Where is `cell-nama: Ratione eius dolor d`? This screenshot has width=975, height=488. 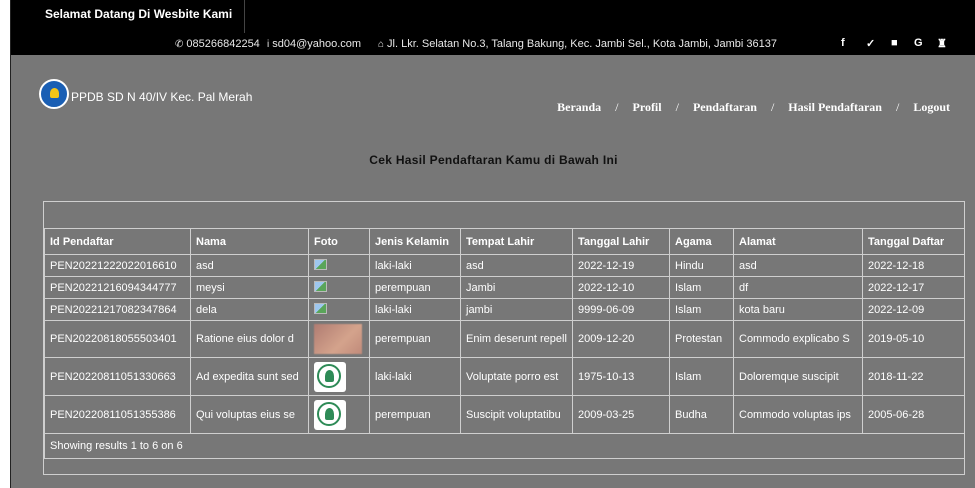
cell-nama: Ratione eius dolor d is located at coordinates (249, 339).